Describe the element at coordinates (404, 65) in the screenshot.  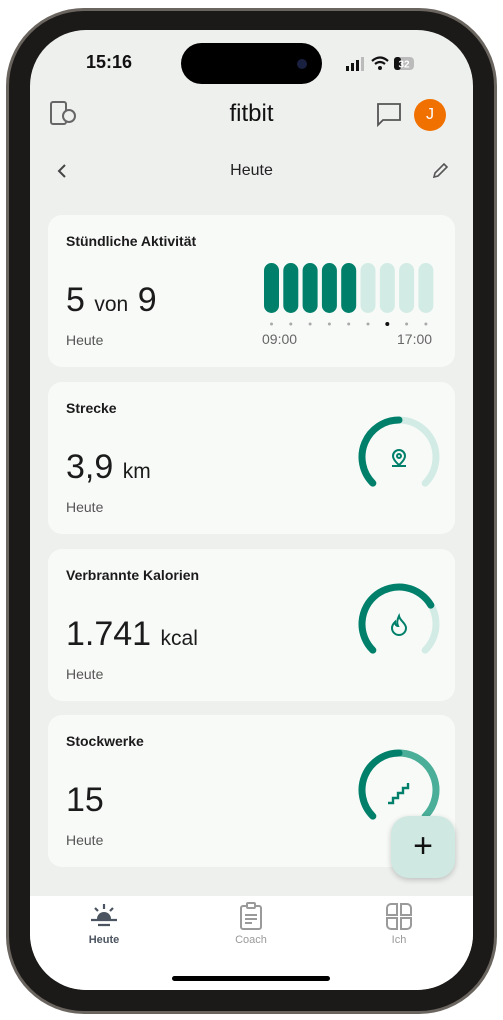
I see `svg-text: 32` at that location.